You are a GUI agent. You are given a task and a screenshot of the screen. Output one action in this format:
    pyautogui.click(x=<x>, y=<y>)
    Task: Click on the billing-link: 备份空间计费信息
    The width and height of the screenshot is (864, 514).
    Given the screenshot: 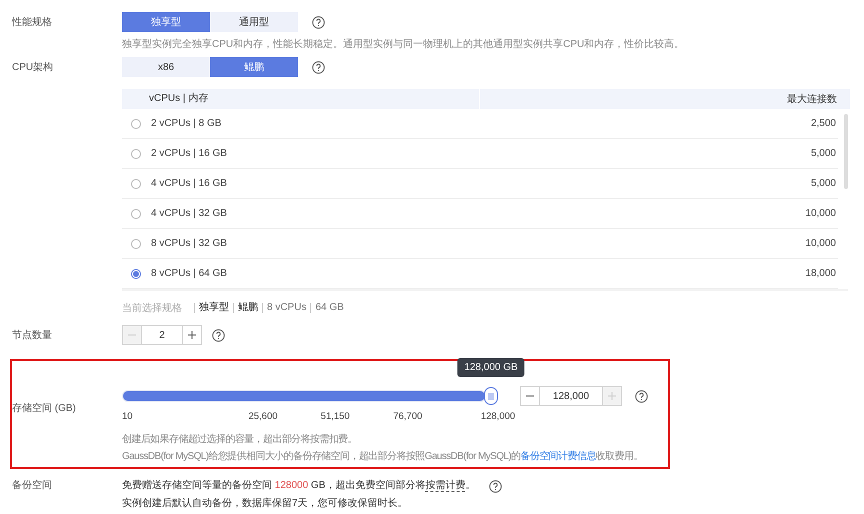 What is the action you would take?
    pyautogui.click(x=558, y=456)
    